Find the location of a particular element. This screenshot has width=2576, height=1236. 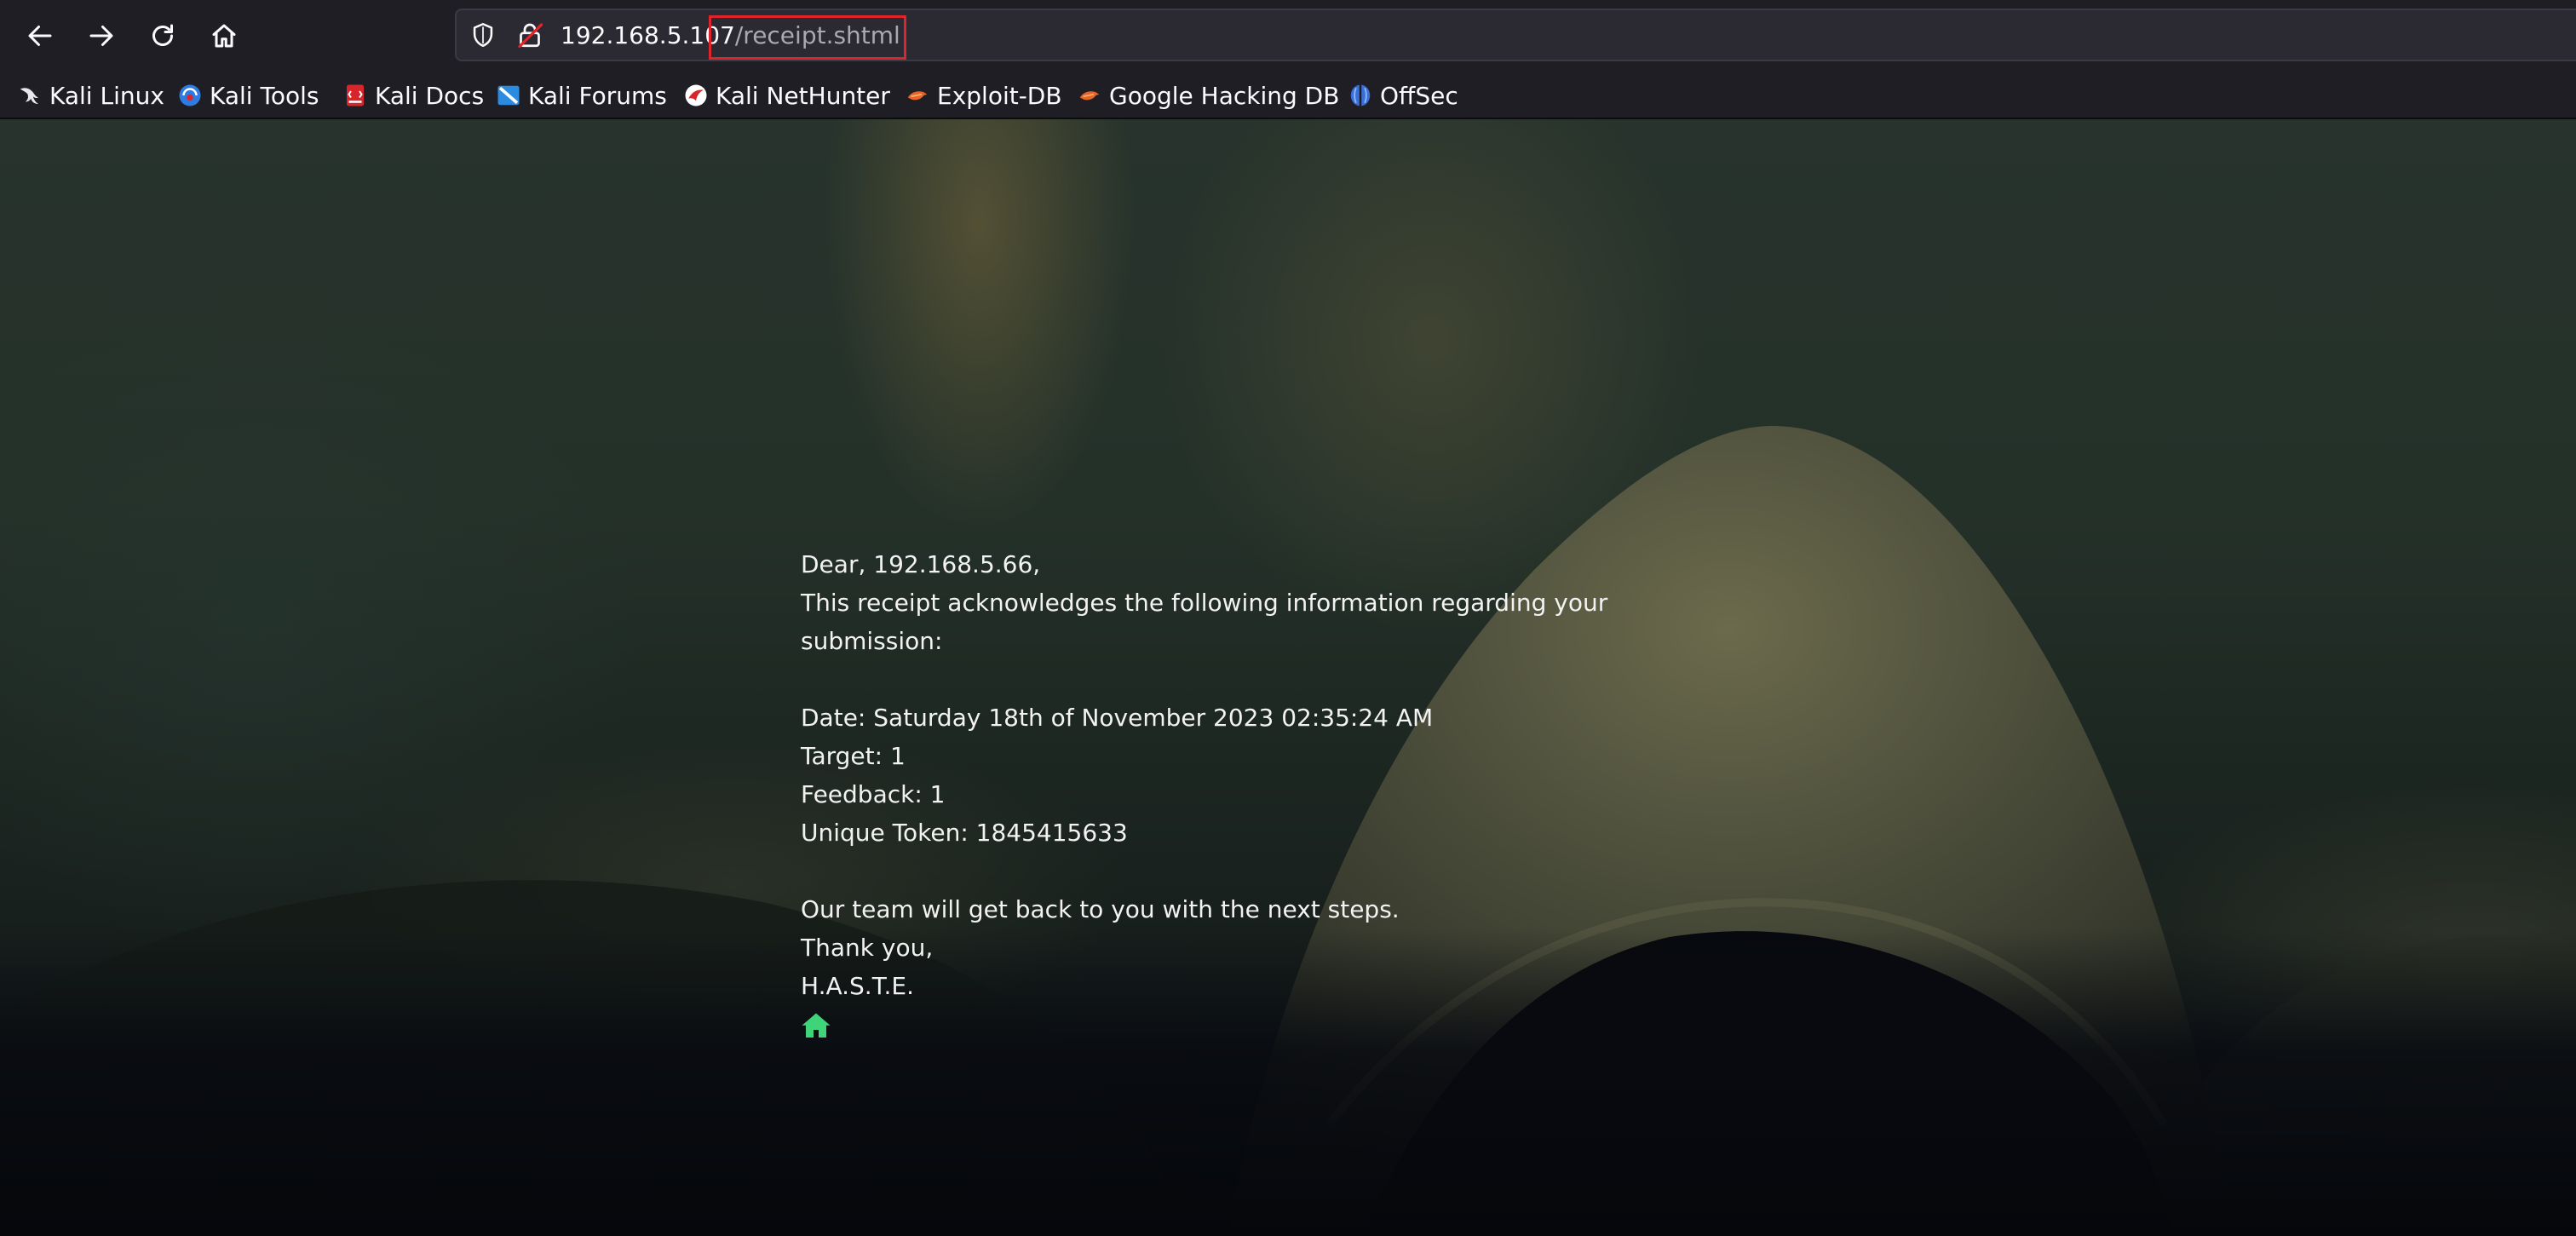

receipt-token: Unique Token: 1845415633 is located at coordinates (965, 833).